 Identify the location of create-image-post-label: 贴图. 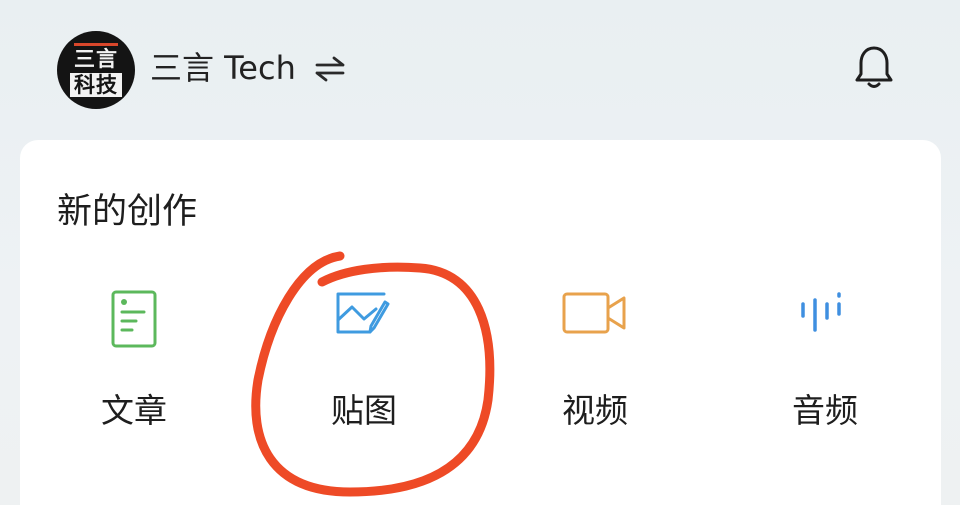
(364, 410).